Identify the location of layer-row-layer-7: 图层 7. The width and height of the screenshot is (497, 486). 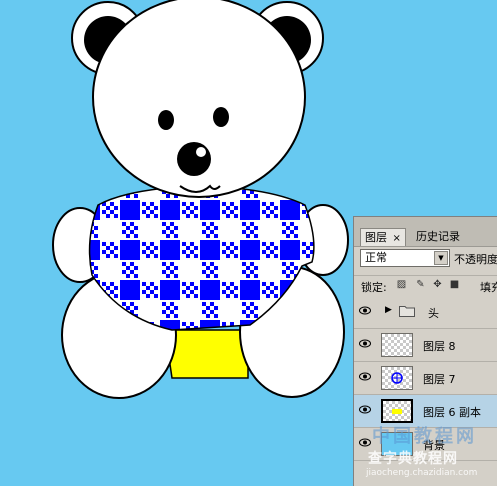
(425, 378).